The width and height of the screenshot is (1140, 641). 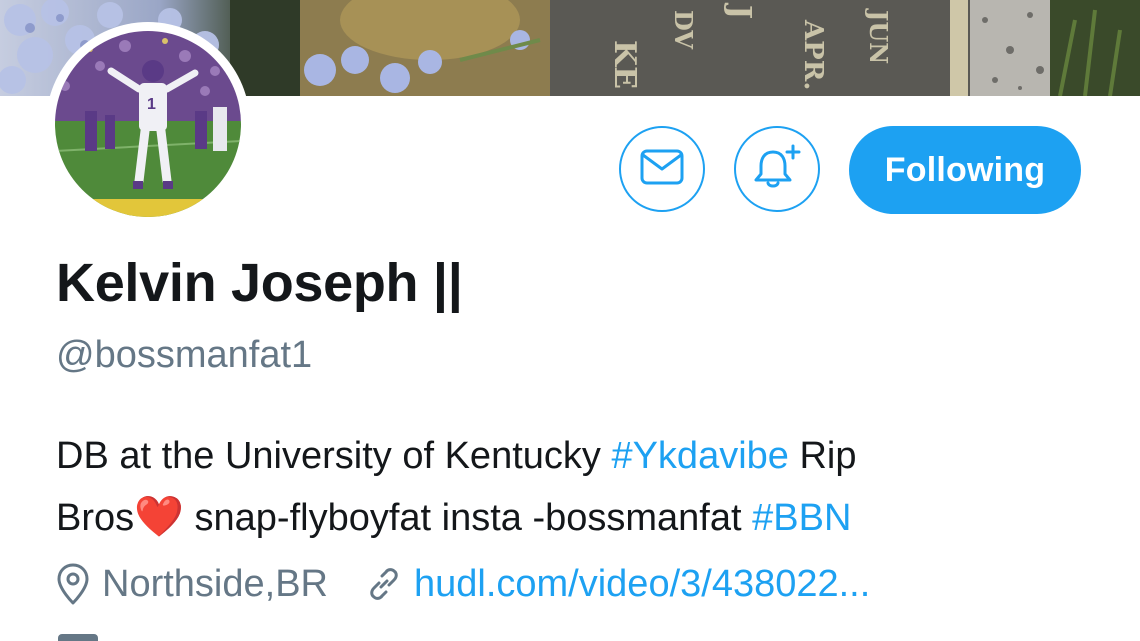 What do you see at coordinates (878, 36) in the screenshot?
I see `banner-engraving-5: JUN` at bounding box center [878, 36].